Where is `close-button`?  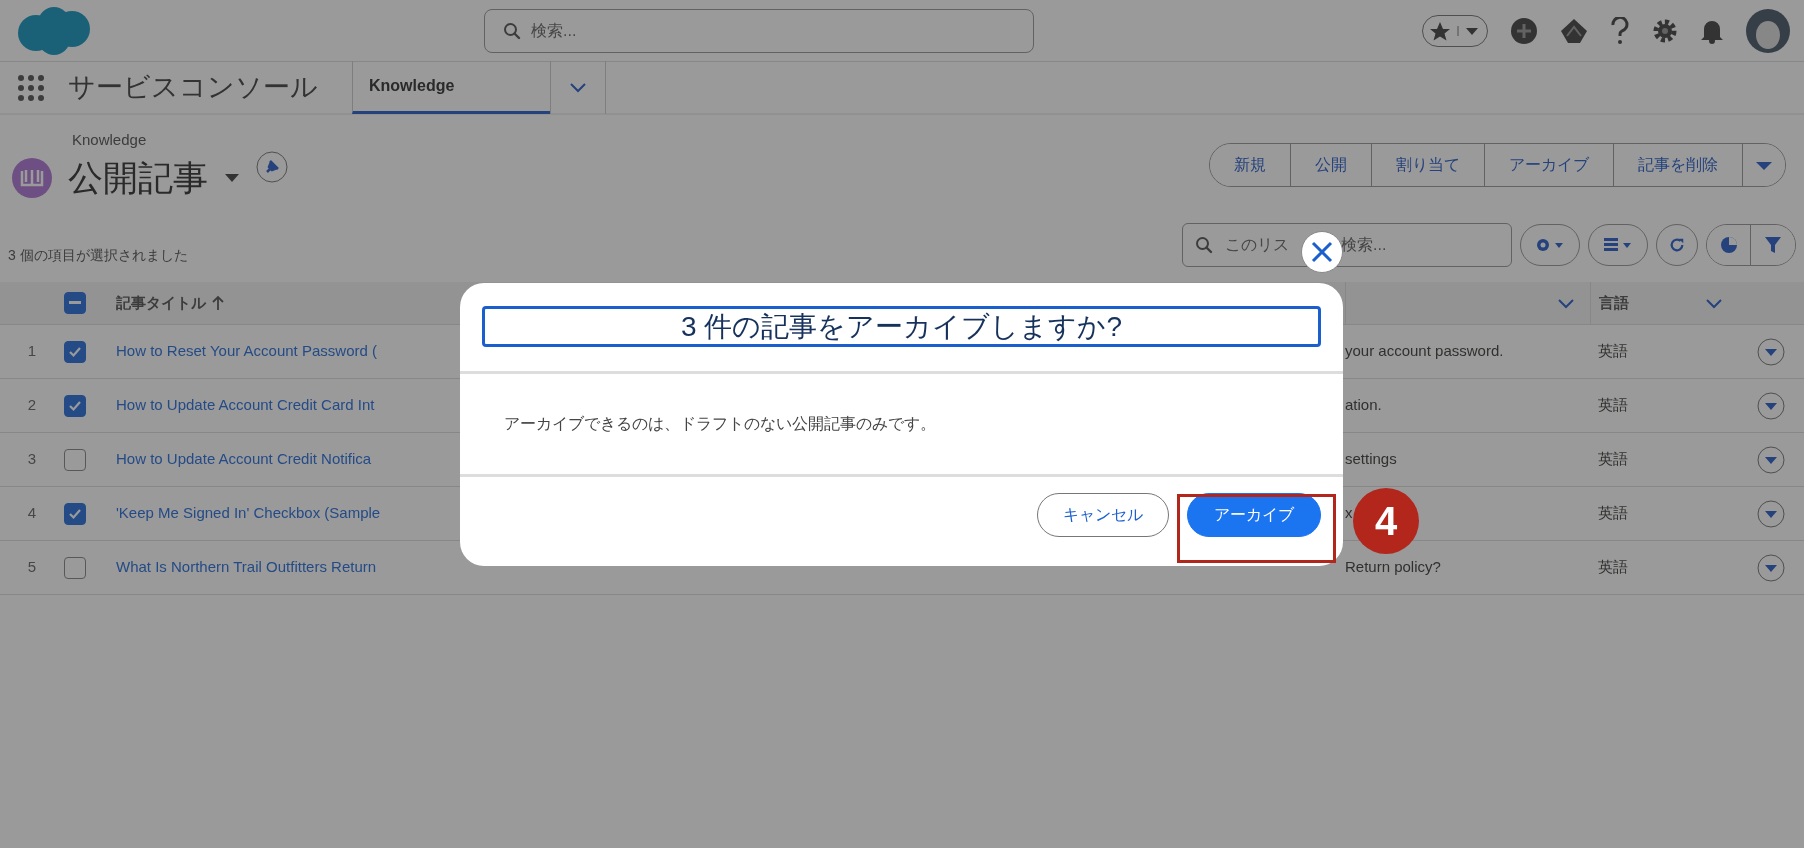
close-button is located at coordinates (1322, 252).